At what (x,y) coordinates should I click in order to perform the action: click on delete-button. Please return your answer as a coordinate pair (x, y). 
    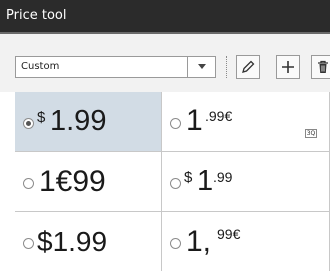
    Looking at the image, I should click on (320, 67).